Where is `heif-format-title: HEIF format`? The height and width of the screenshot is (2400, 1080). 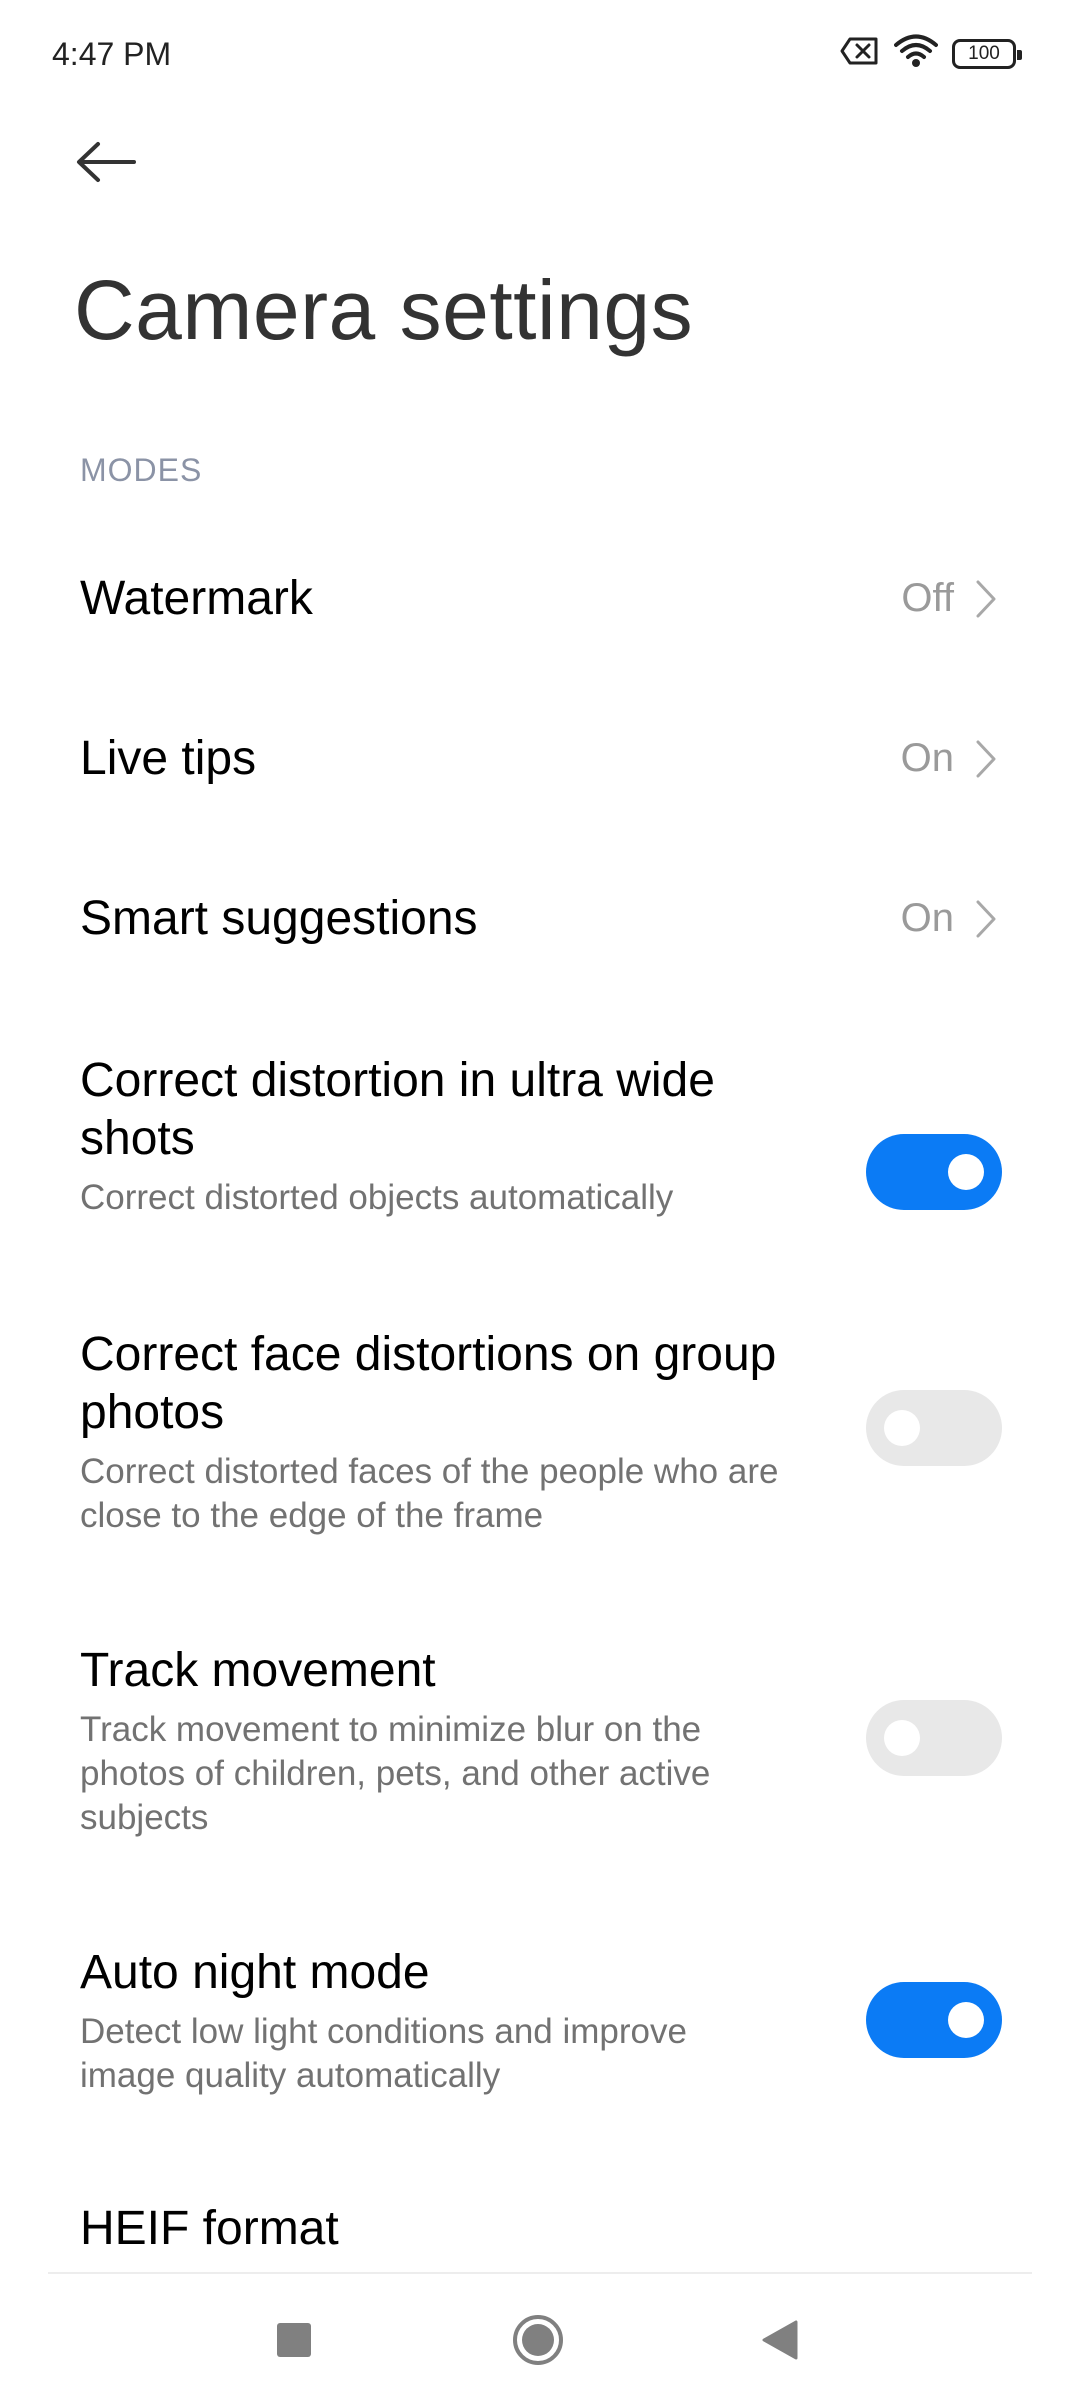
heif-format-title: HEIF format is located at coordinates (209, 2228).